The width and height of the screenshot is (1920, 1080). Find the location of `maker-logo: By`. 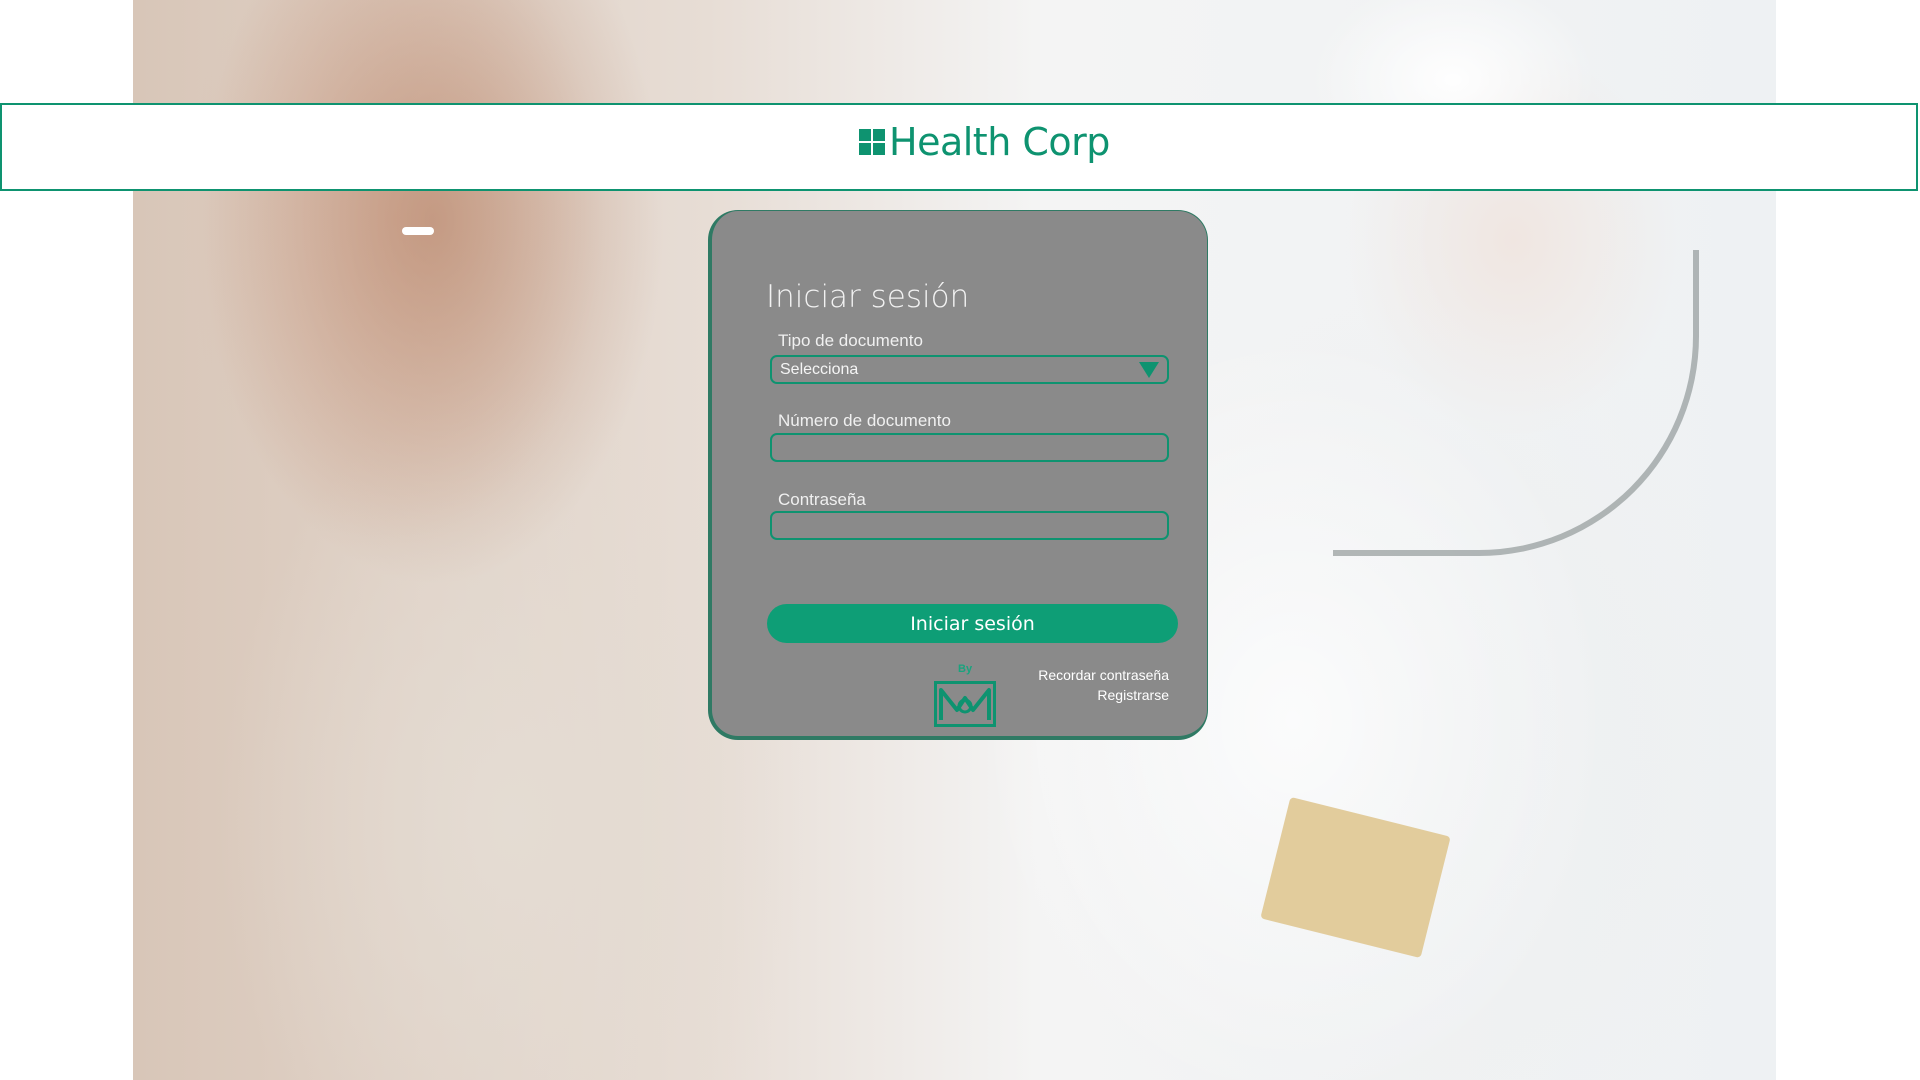

maker-logo: By is located at coordinates (967, 699).